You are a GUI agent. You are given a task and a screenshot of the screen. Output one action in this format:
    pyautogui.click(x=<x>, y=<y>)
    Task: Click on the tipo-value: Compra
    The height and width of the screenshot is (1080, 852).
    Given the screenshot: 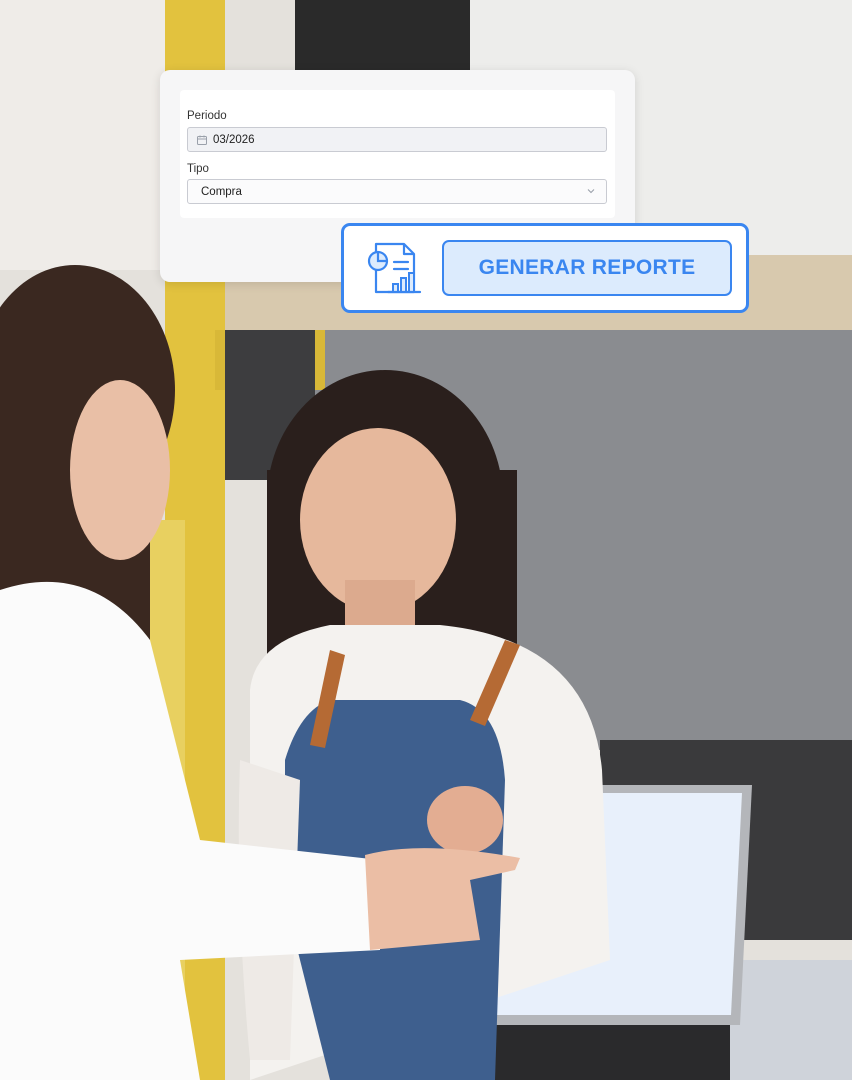 What is the action you would take?
    pyautogui.click(x=221, y=191)
    